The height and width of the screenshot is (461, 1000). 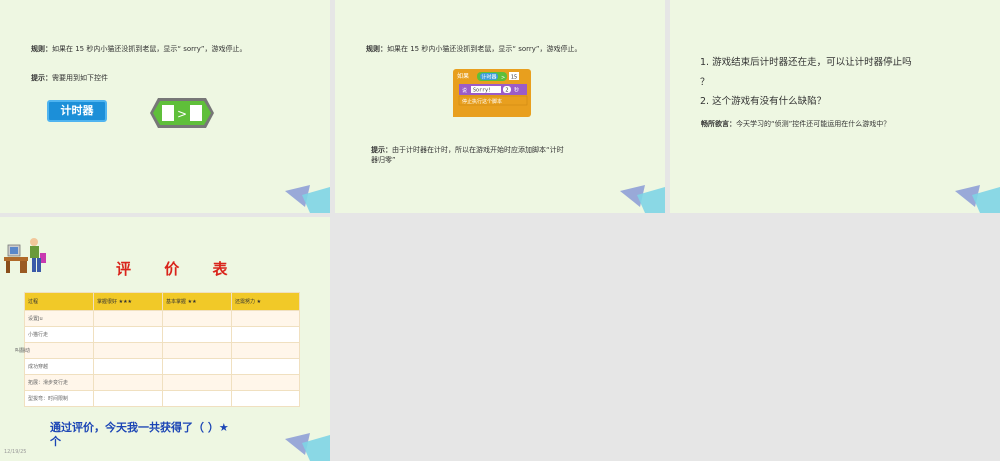 I want to click on header-excellent: 掌握很好 ★★★, so click(x=128, y=301).